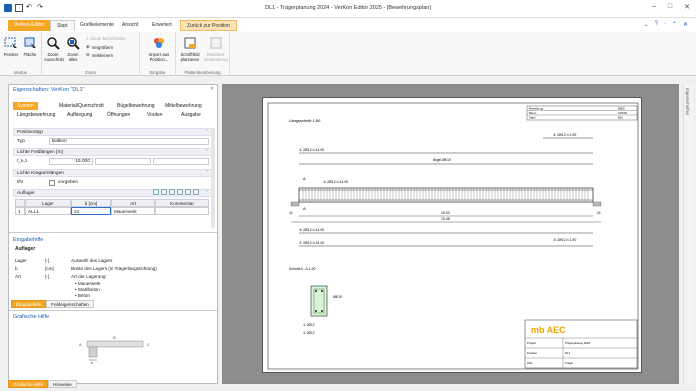  What do you see at coordinates (99, 55) in the screenshot?
I see `verkleinern-button: ⊖ Verkleinern` at bounding box center [99, 55].